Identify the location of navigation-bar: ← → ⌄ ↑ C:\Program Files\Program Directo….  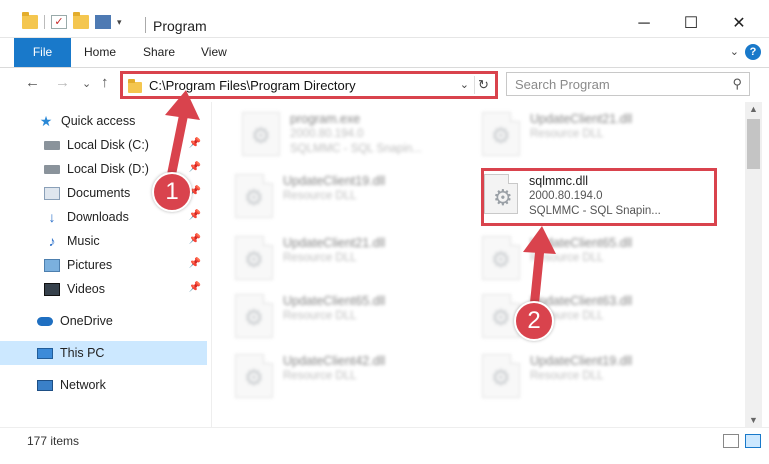
(384, 85).